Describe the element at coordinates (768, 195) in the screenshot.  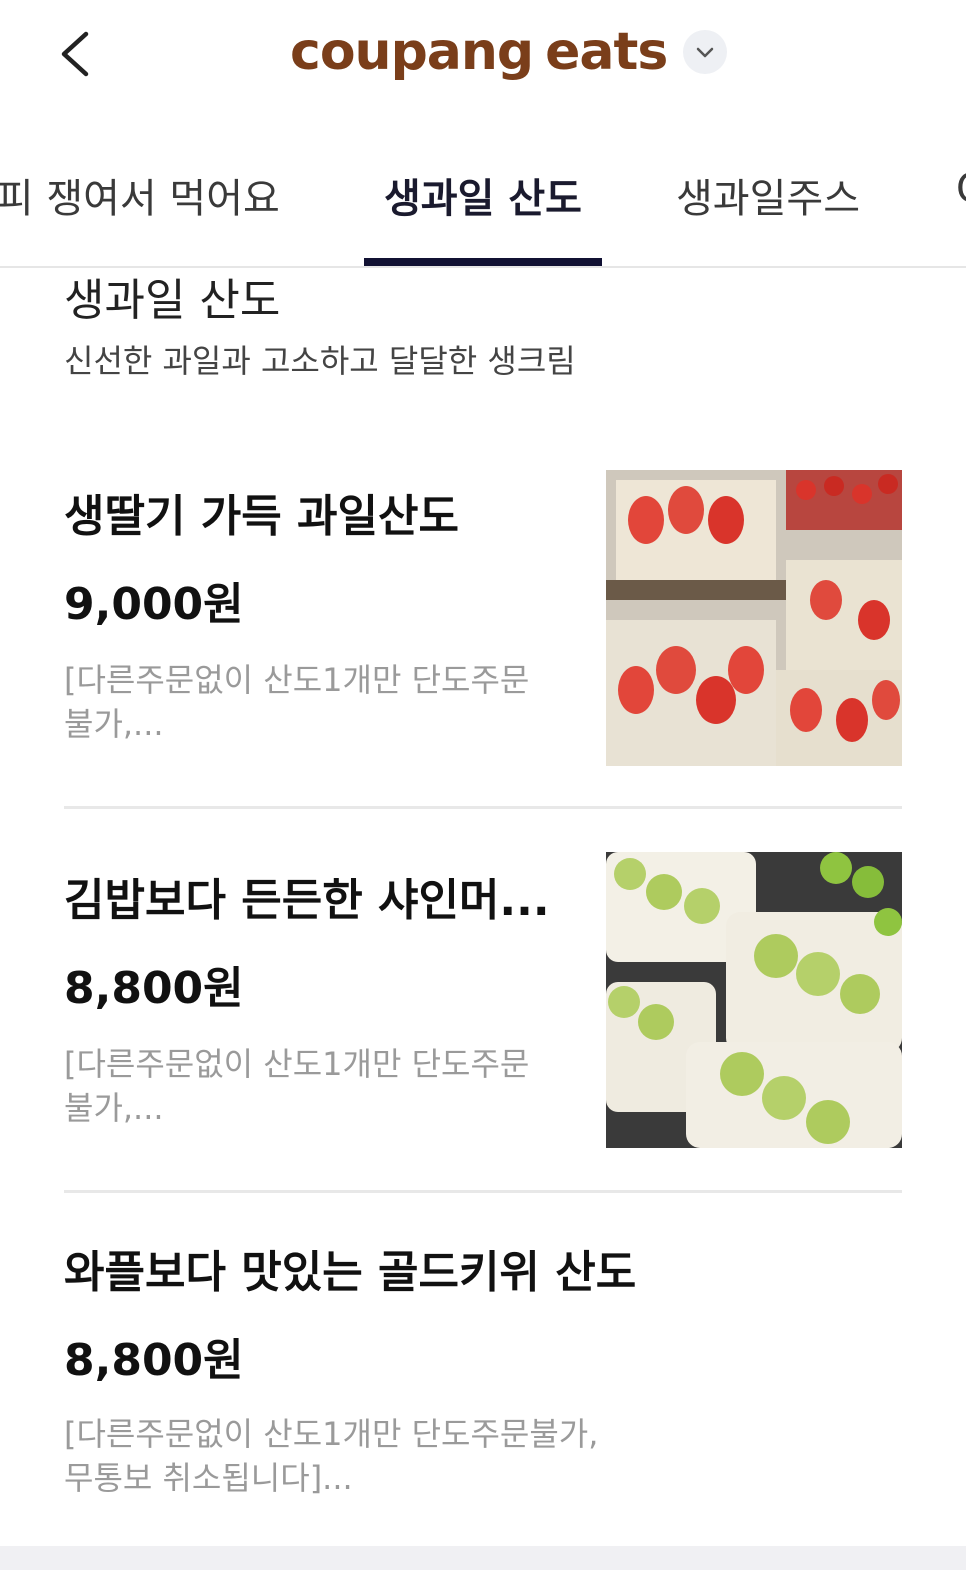
I see `tab-fruit-juice: 생과일주스` at that location.